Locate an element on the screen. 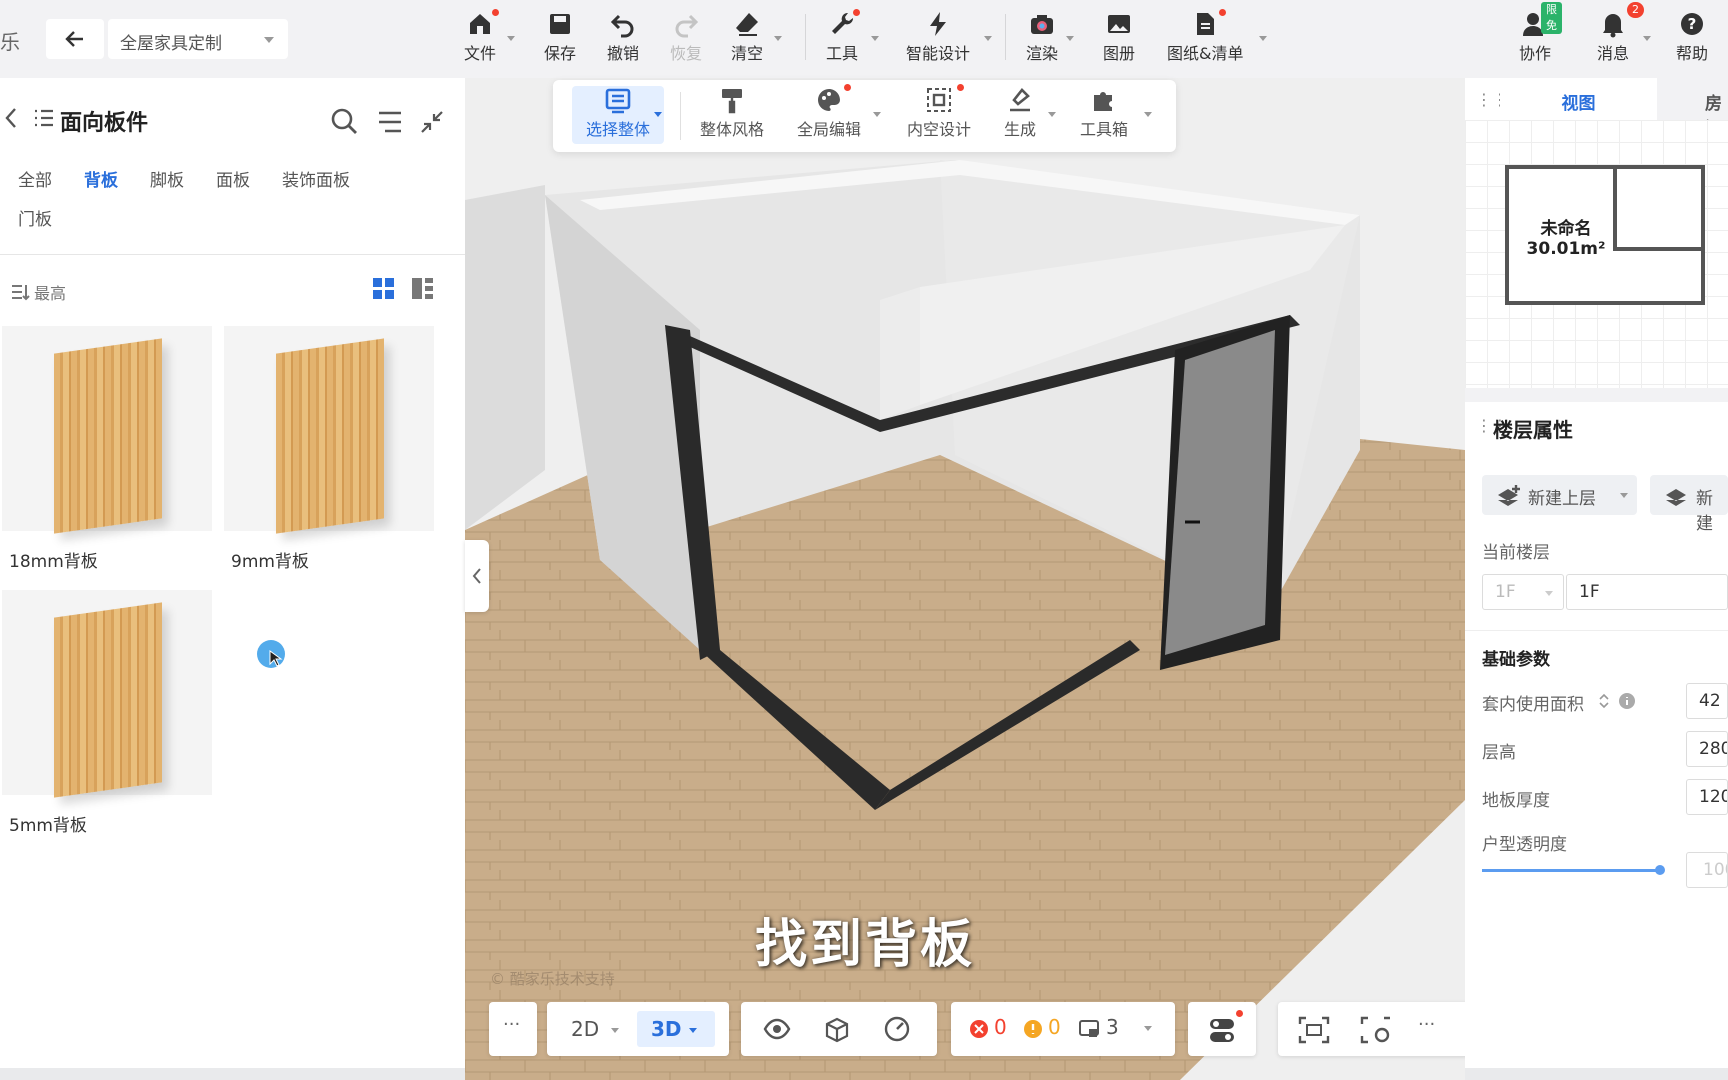  grid-view-icon is located at coordinates (384, 289).